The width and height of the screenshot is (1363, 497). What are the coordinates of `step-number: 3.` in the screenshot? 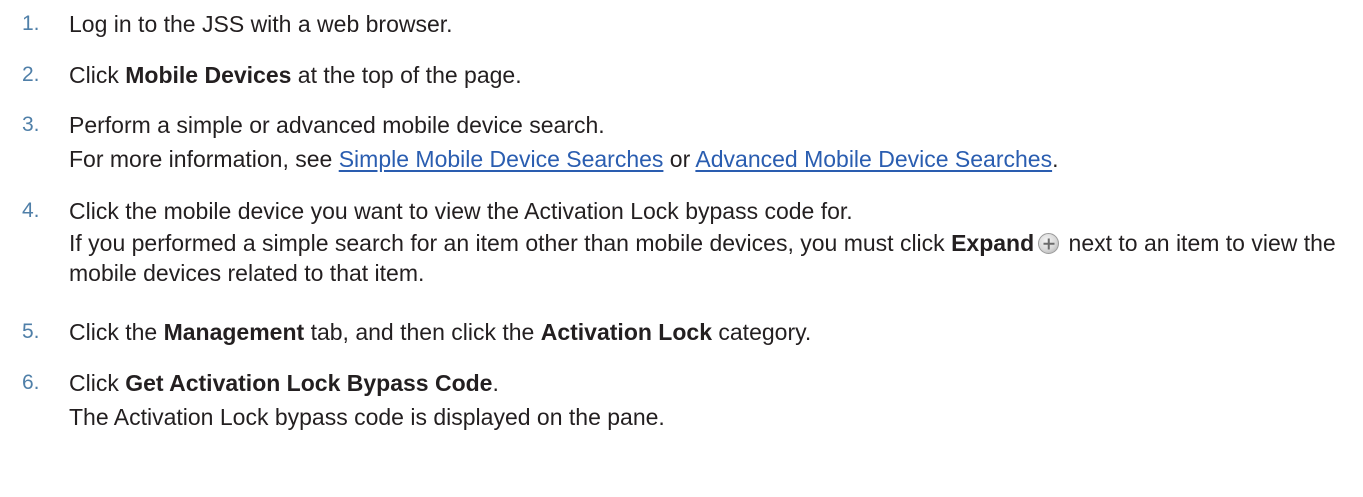 It's located at (31, 124).